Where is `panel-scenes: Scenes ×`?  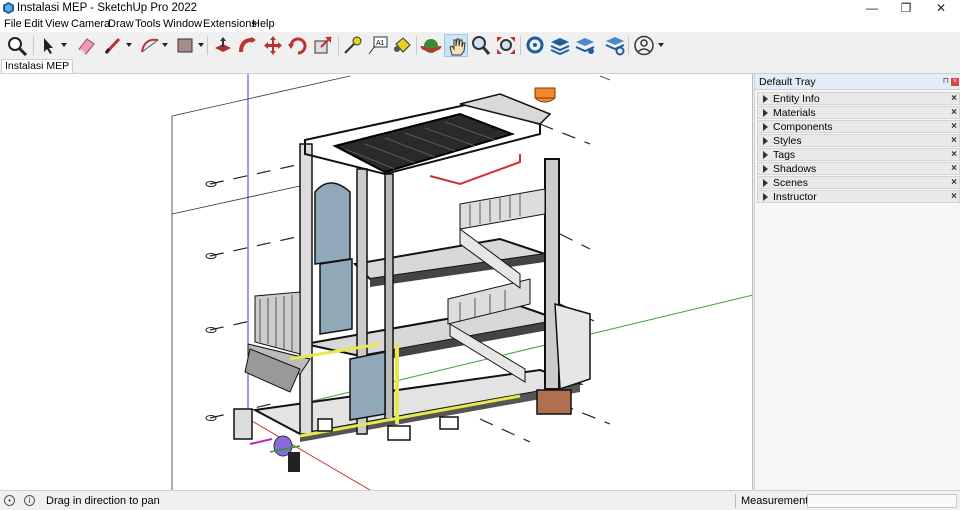
panel-scenes: Scenes × is located at coordinates (858, 182).